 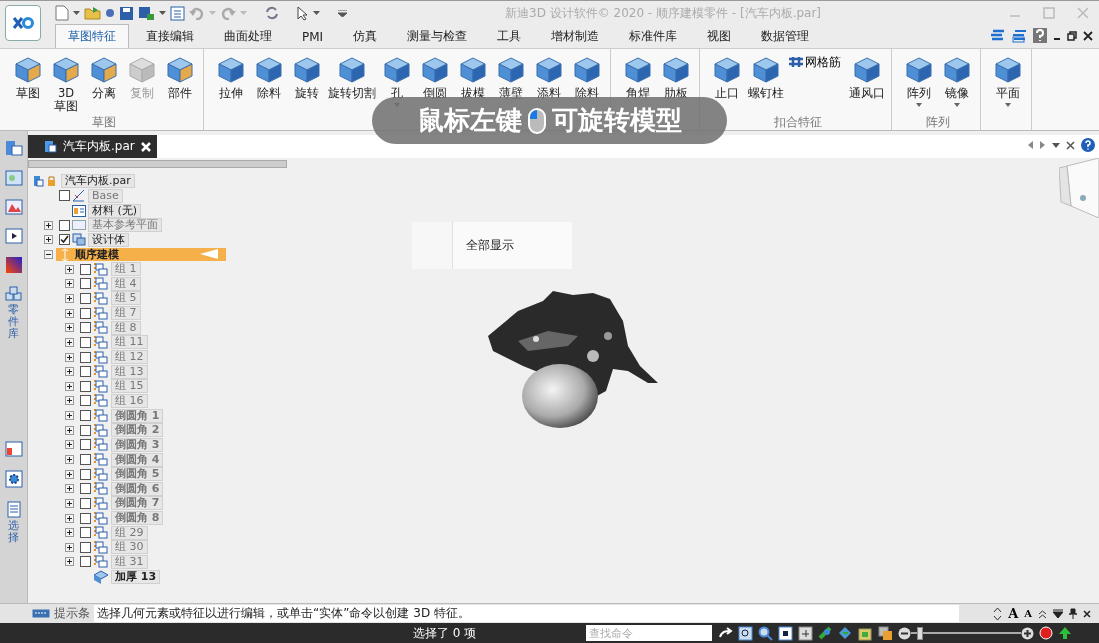 I want to click on part-icon, so click(x=13, y=148).